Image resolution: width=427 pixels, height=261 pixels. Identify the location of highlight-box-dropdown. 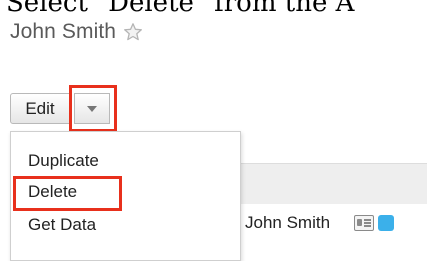
(93, 108).